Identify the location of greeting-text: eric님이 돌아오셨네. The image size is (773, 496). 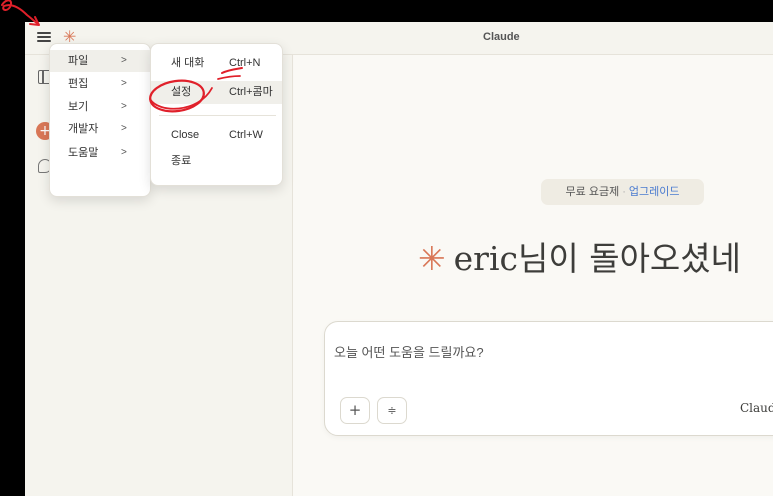
(597, 258).